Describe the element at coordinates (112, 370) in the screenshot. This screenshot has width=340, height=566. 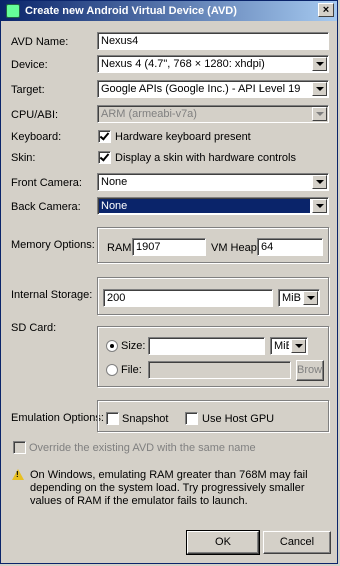
I see `sd-file-radio` at that location.